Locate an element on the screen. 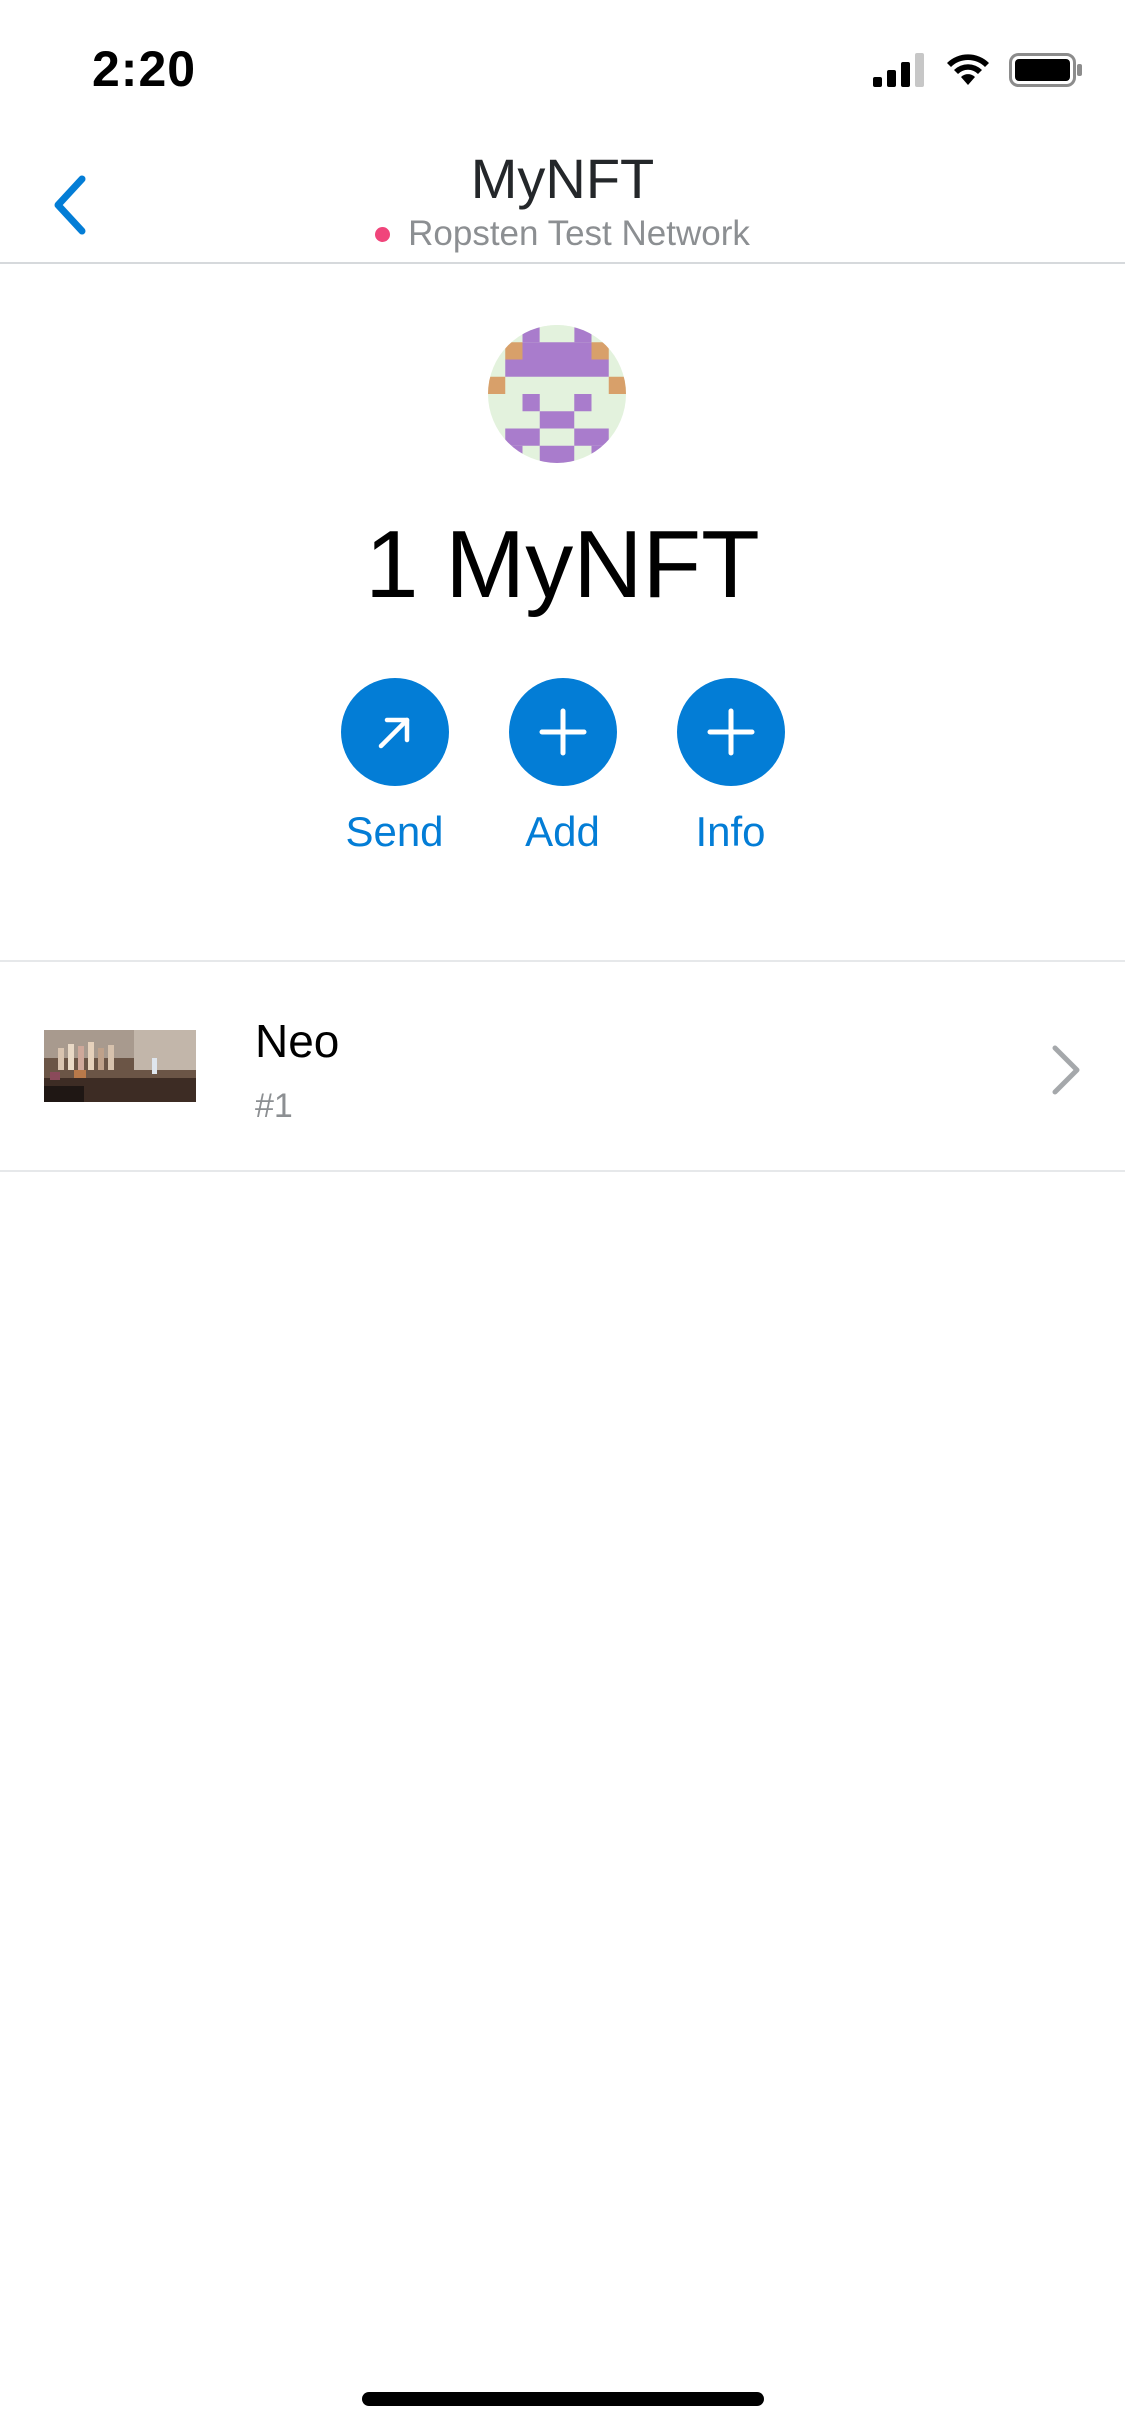 This screenshot has height=2436, width=1125. page-title: MyNFT is located at coordinates (562, 178).